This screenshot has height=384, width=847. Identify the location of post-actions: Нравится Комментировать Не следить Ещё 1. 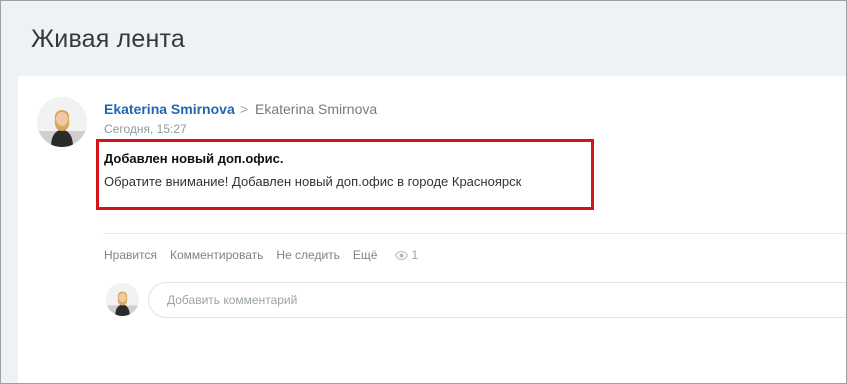
(261, 255).